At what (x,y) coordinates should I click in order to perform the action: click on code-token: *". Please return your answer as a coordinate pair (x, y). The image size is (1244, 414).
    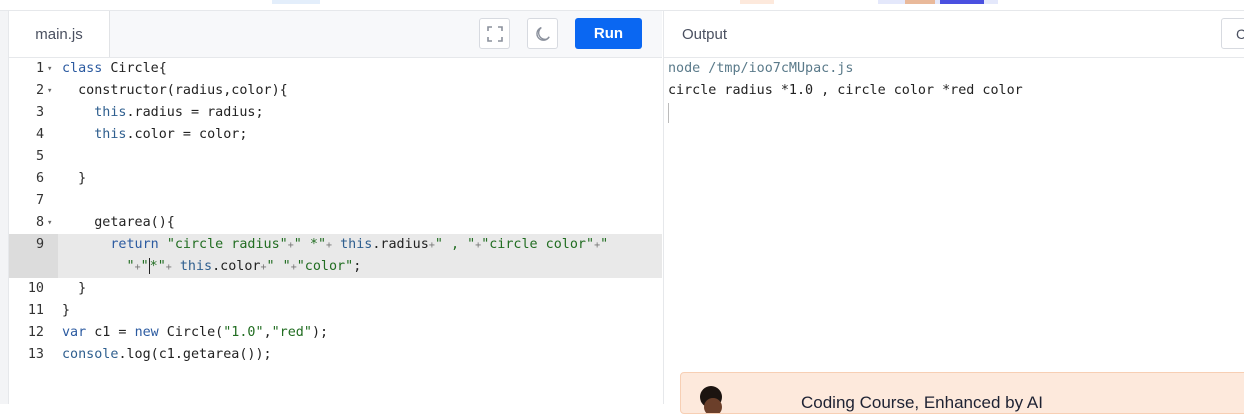
    Looking at the image, I should click on (157, 266).